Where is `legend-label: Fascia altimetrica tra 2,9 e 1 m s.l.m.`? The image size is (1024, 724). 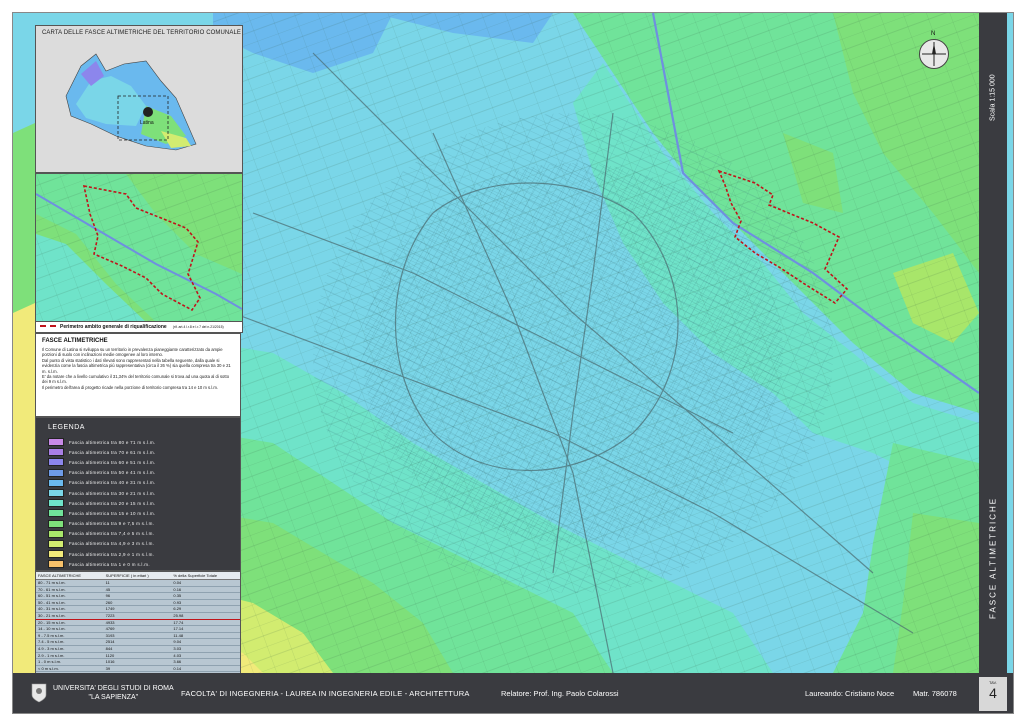 legend-label: Fascia altimetrica tra 2,9 e 1 m s.l.m. is located at coordinates (112, 554).